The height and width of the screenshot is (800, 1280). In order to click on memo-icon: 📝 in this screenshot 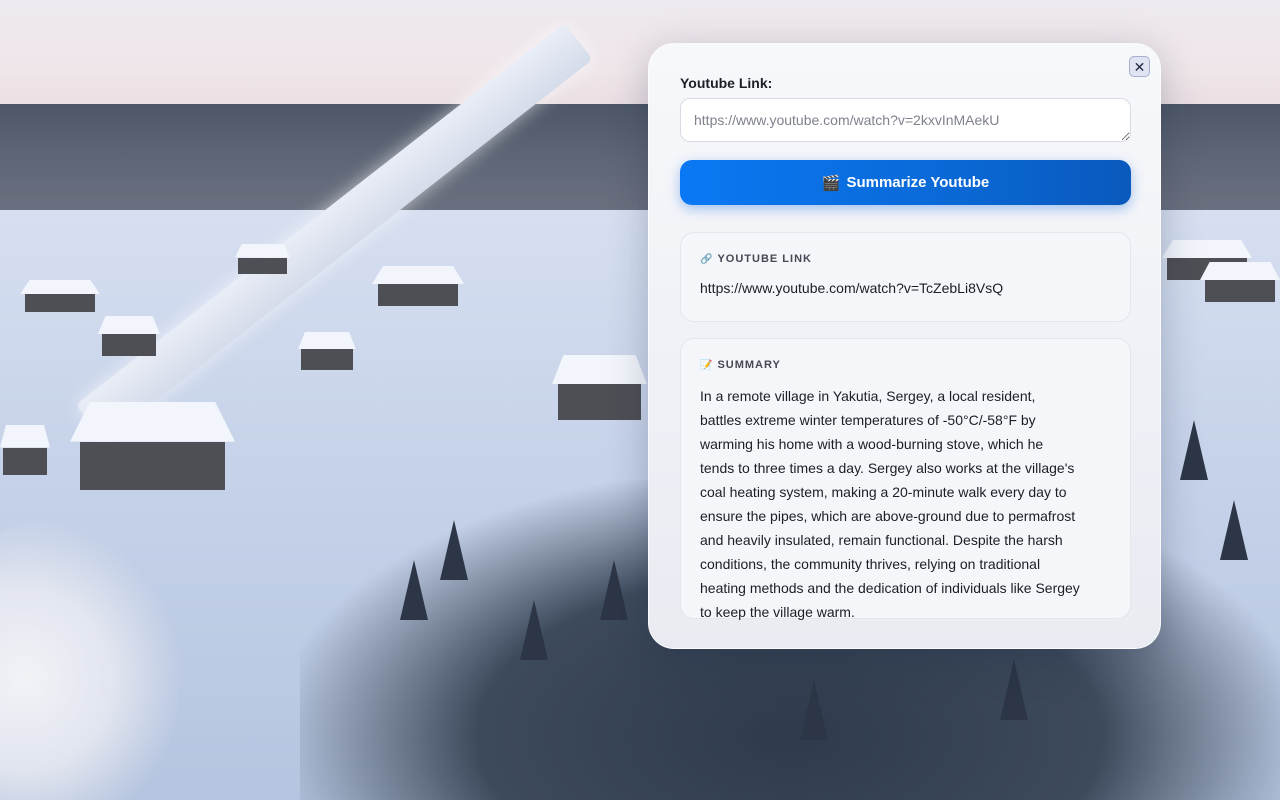, I will do `click(706, 365)`.